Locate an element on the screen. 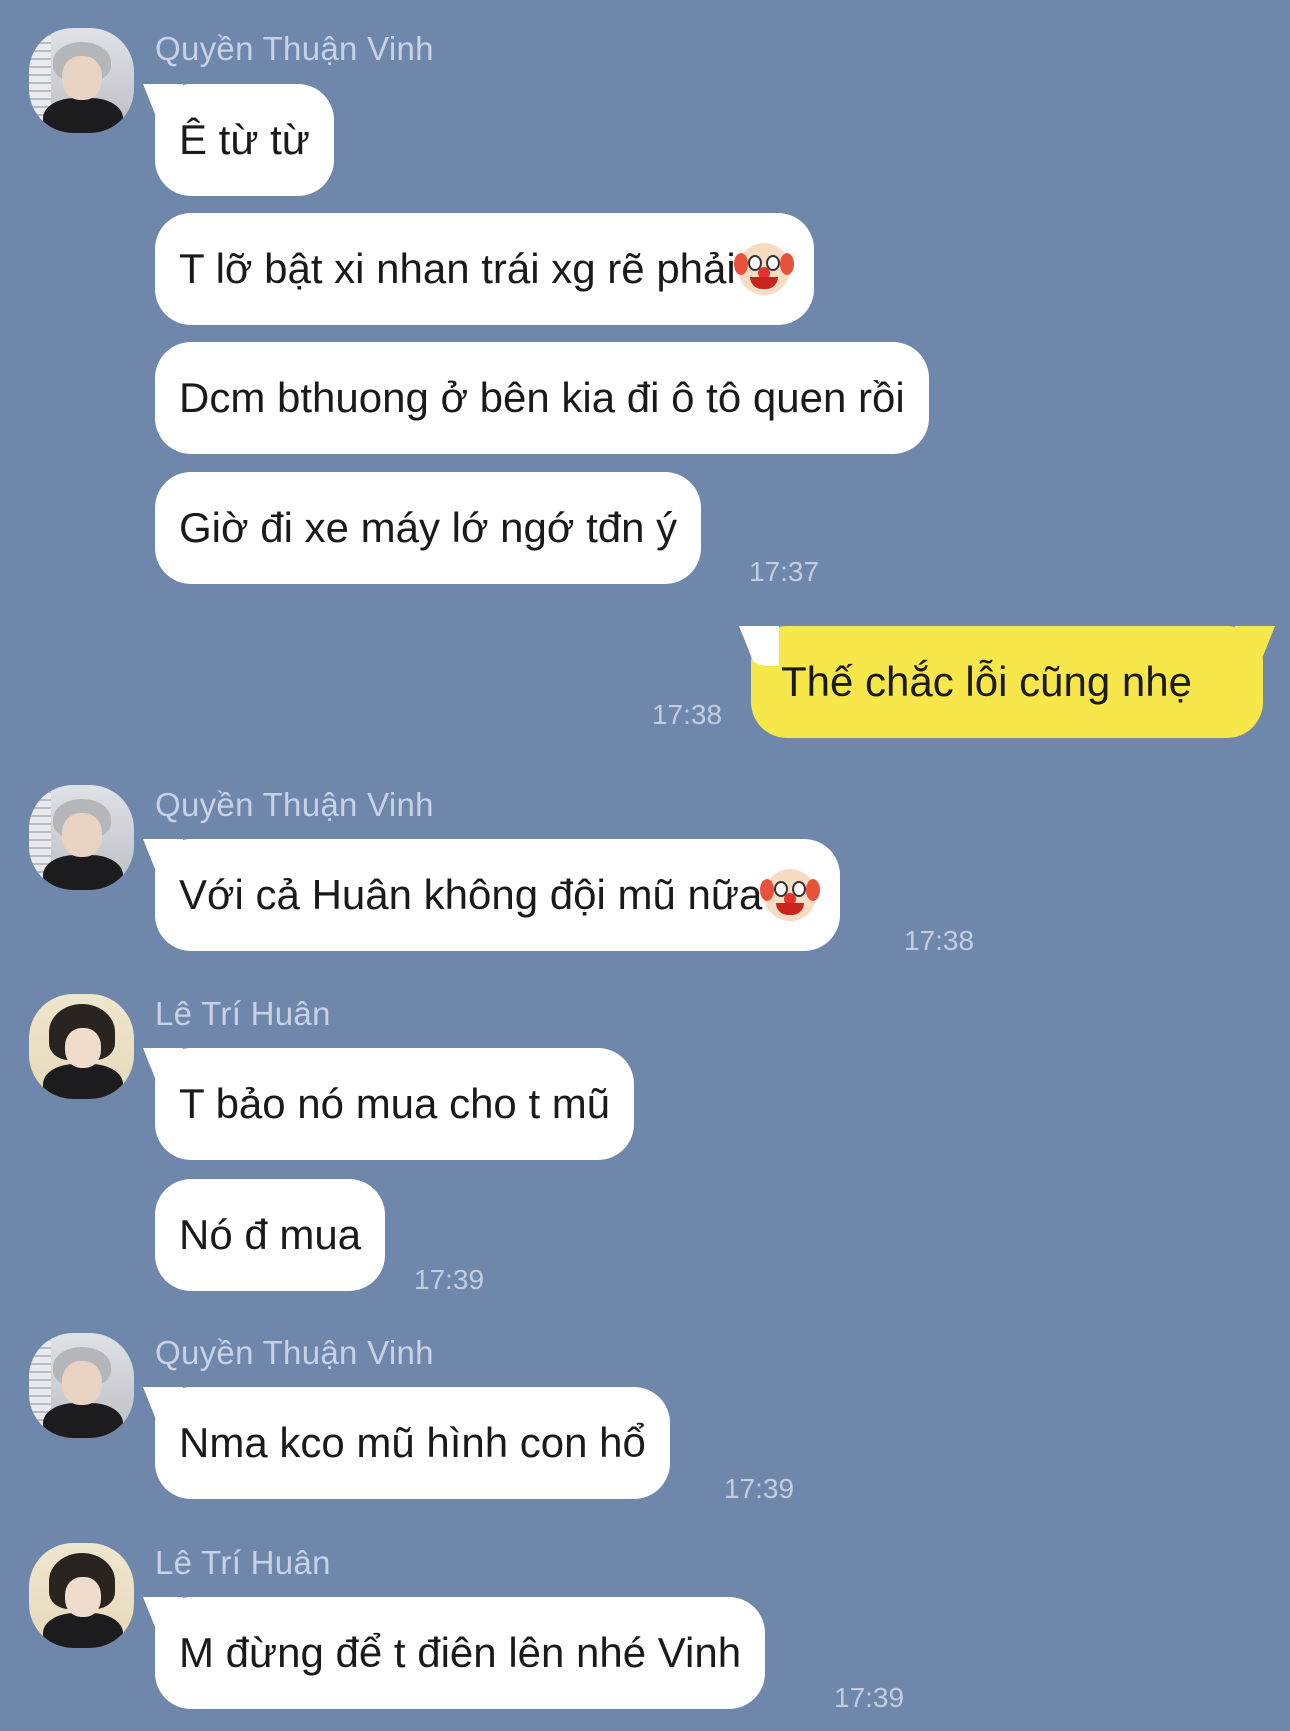 The height and width of the screenshot is (1731, 1290). message-bubble: T lỡ bật xi nhan trái xg rẽ phải is located at coordinates (484, 269).